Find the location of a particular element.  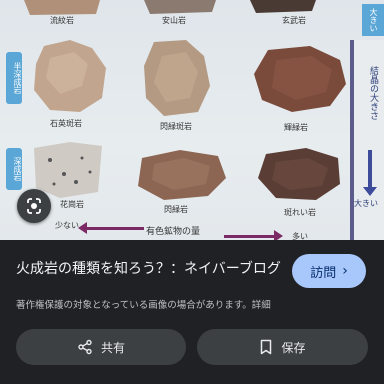

arrow-right-line is located at coordinates (249, 236).